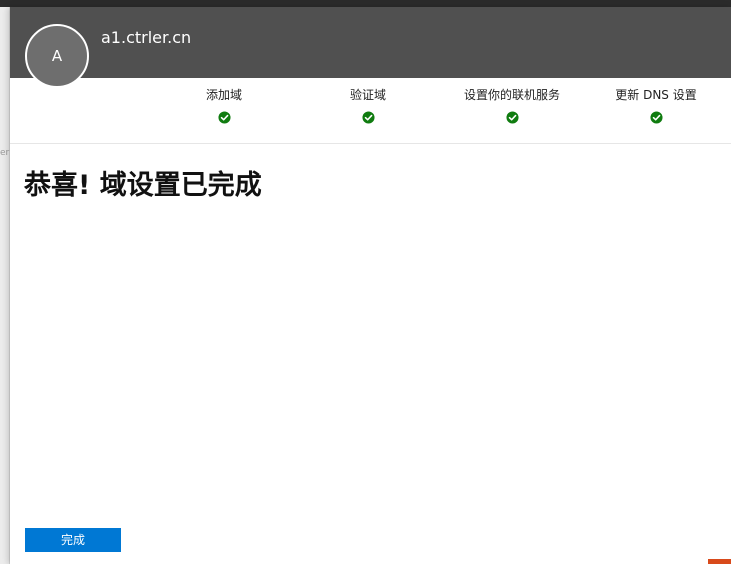  Describe the element at coordinates (367, 95) in the screenshot. I see `step-label: 验证域` at that location.